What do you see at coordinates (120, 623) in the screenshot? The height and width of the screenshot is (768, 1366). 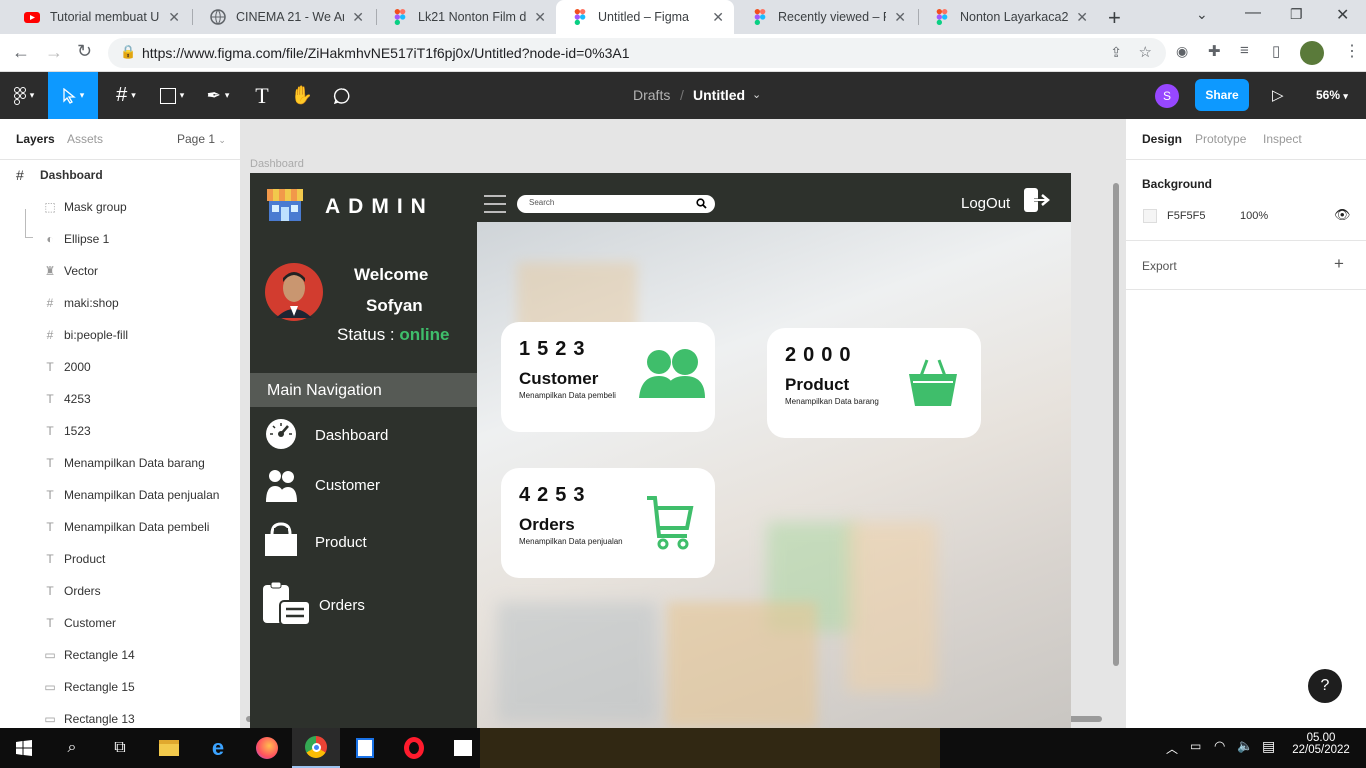 I see `layer-item: T Customer` at bounding box center [120, 623].